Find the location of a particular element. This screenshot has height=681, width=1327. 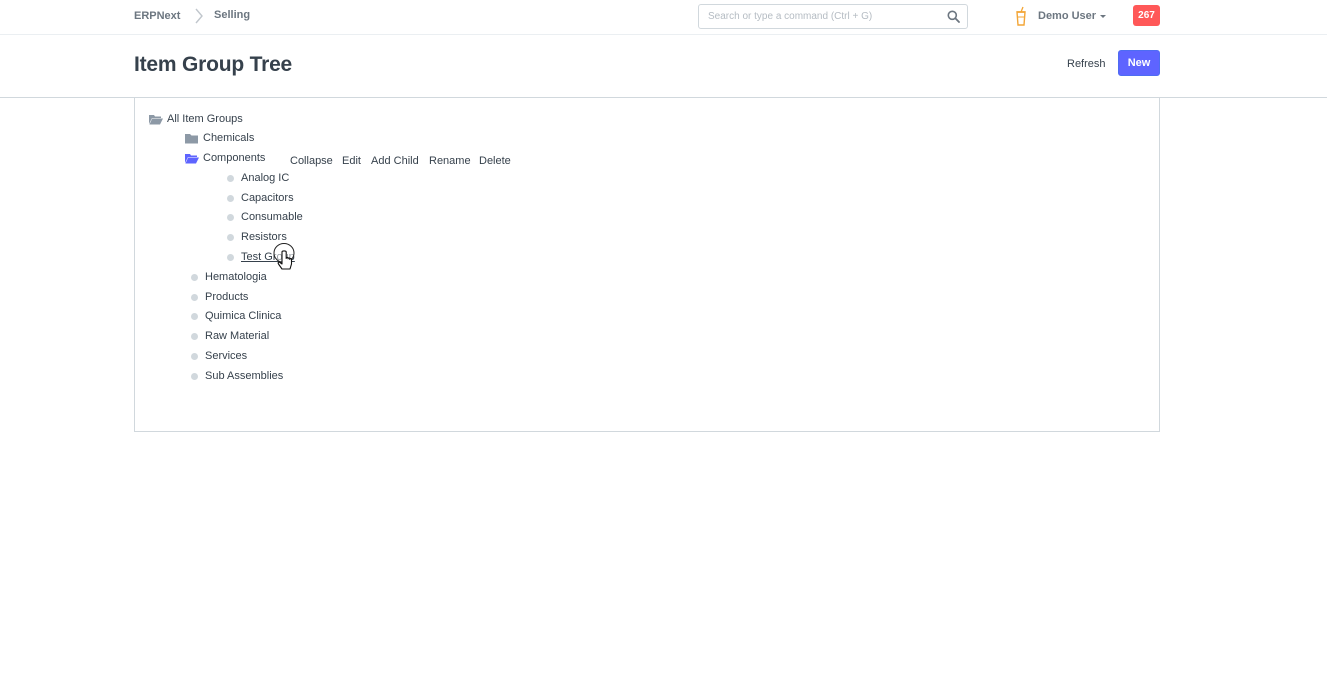

tree-node-label: Services is located at coordinates (226, 356).